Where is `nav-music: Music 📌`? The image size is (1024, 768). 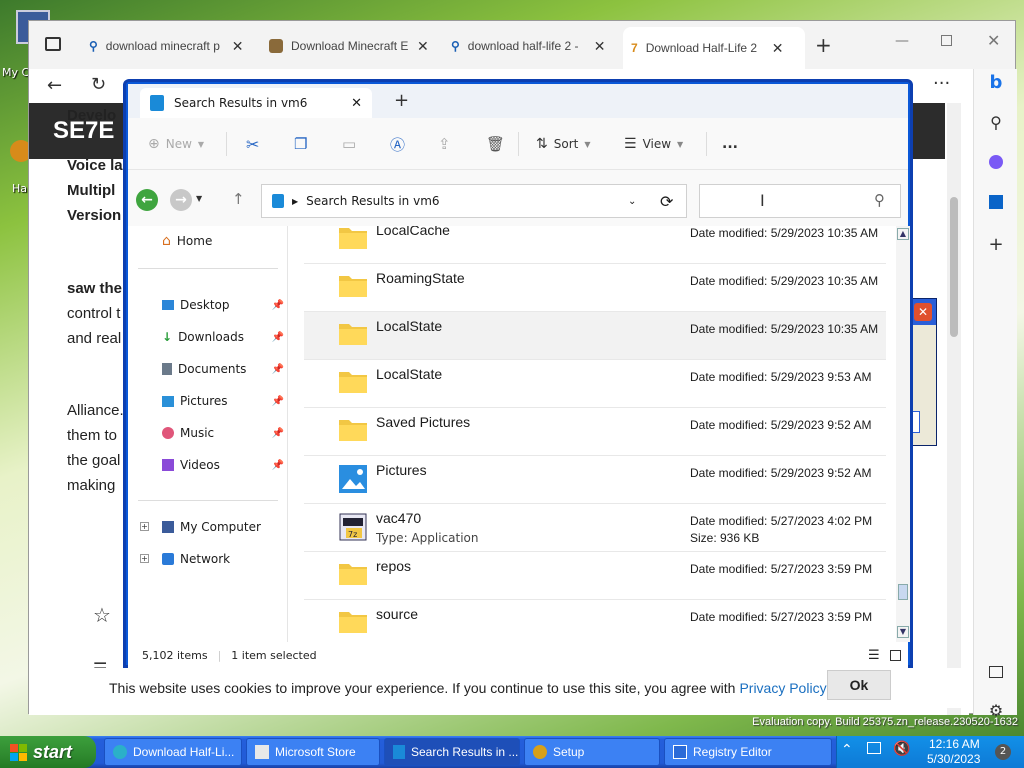 nav-music: Music 📌 is located at coordinates (223, 433).